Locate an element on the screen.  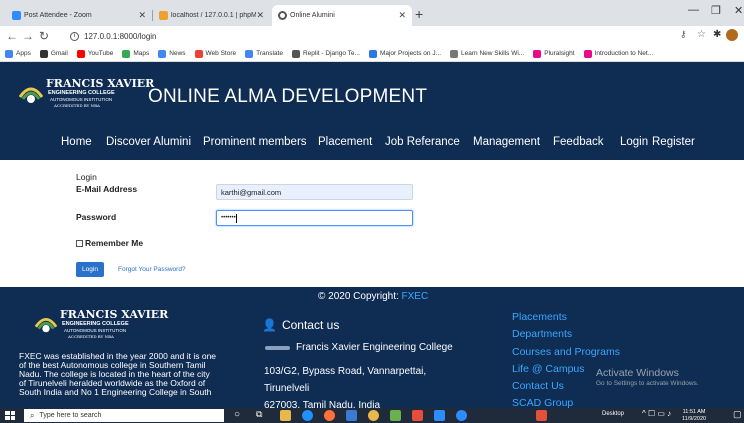
remember-me: Remember Me is located at coordinates (109, 243).